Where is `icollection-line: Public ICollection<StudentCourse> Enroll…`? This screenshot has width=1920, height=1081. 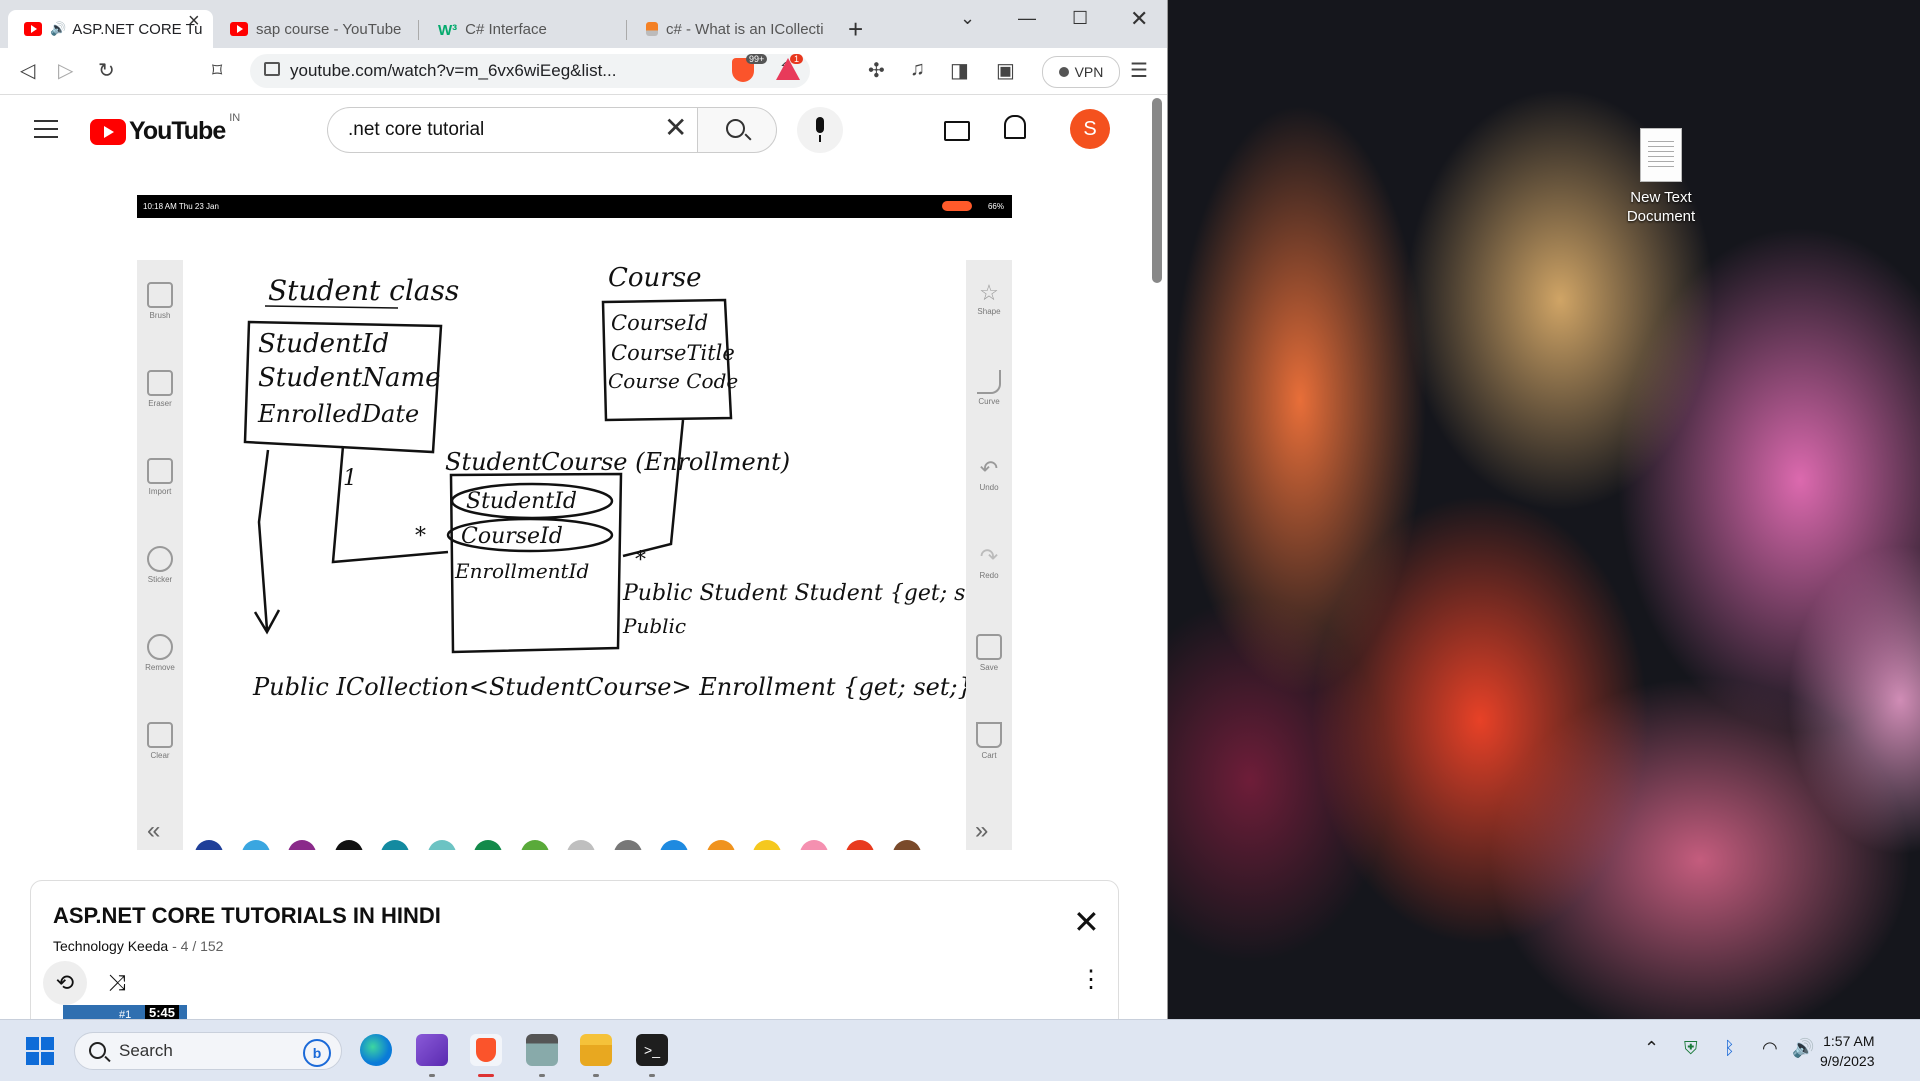
icollection-line: Public ICollection<StudentCourse> Enroll… is located at coordinates (609, 687).